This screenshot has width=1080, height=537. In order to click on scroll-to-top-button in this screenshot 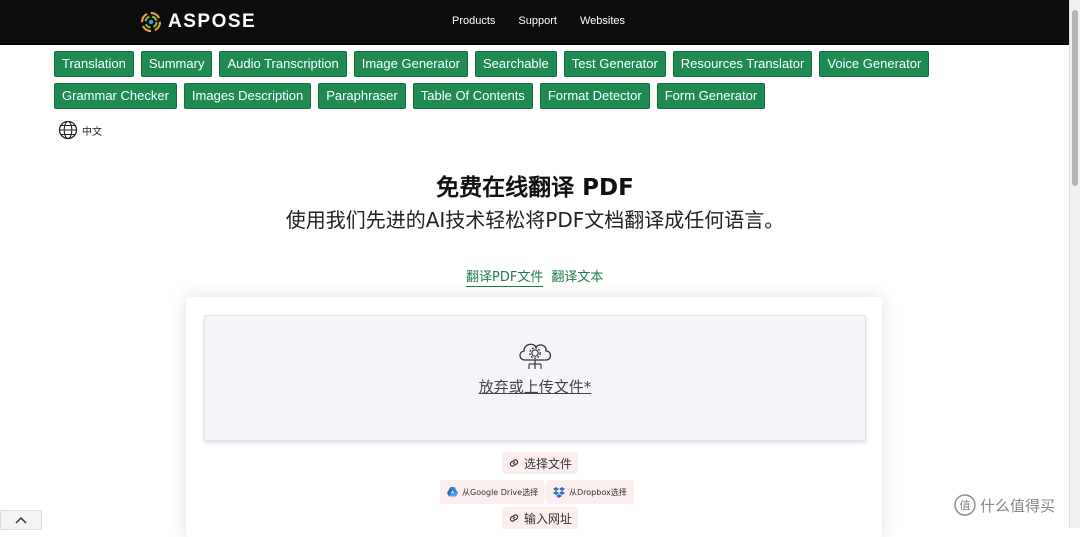, I will do `click(21, 520)`.